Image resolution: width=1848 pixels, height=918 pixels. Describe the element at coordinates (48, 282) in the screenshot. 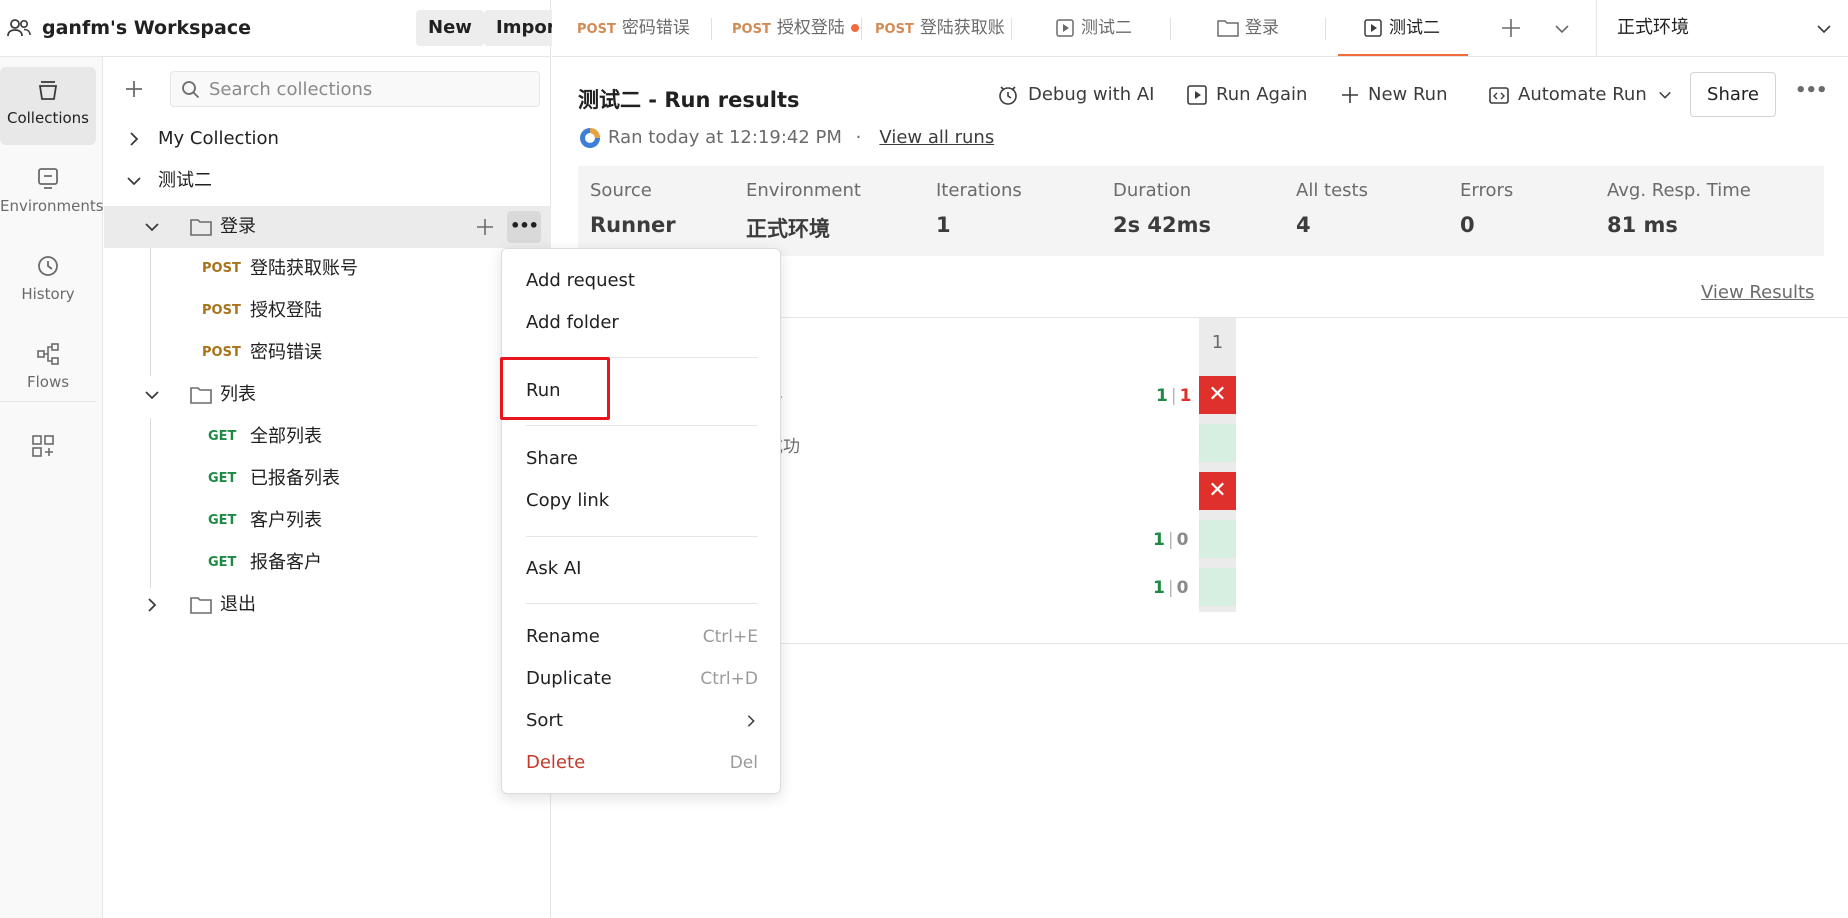

I see `rail-history: History` at that location.